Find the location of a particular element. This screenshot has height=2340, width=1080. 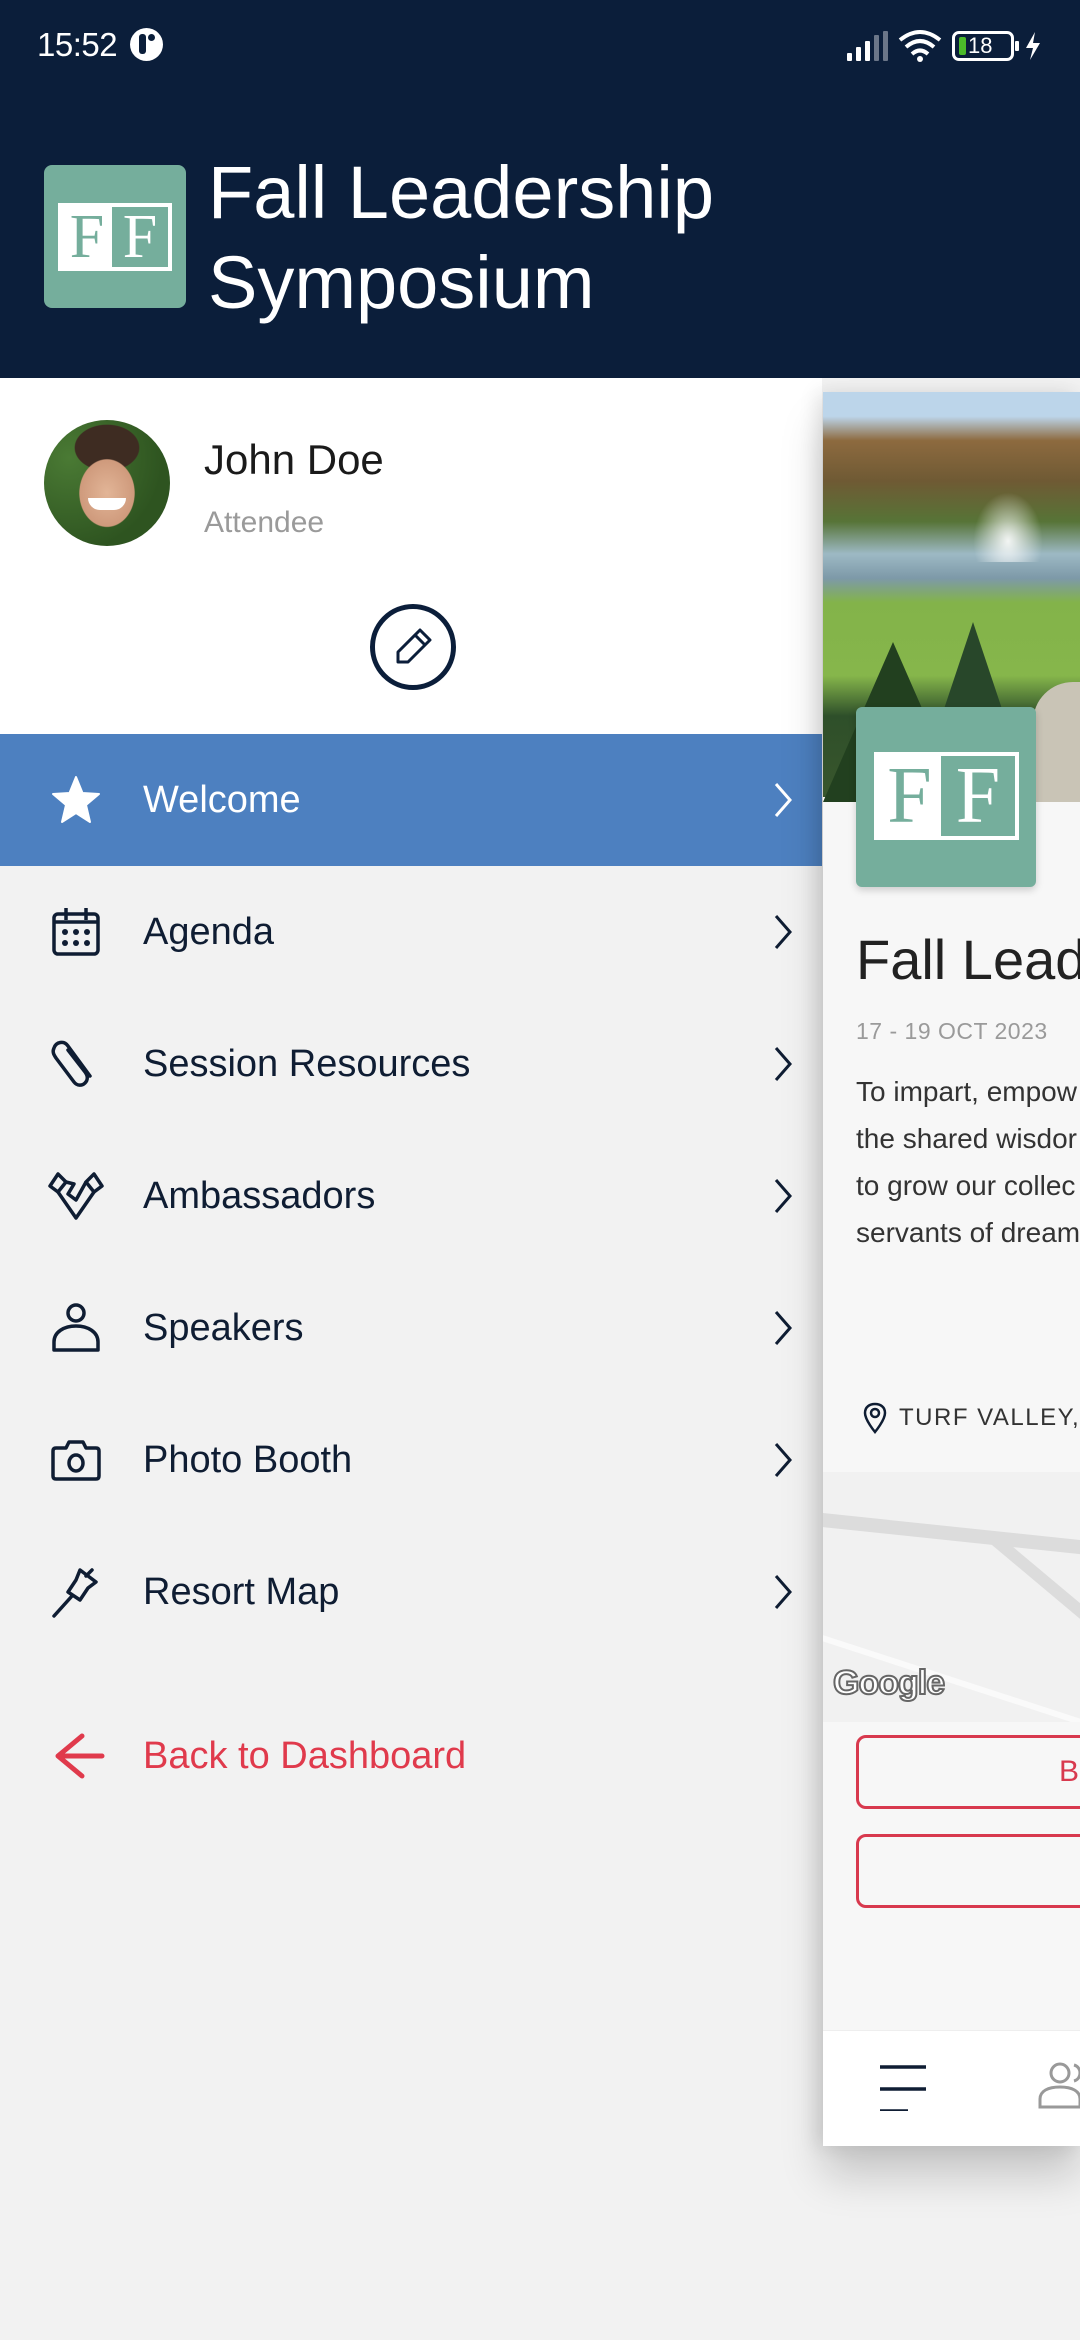

event-logo: F F is located at coordinates (946, 797).